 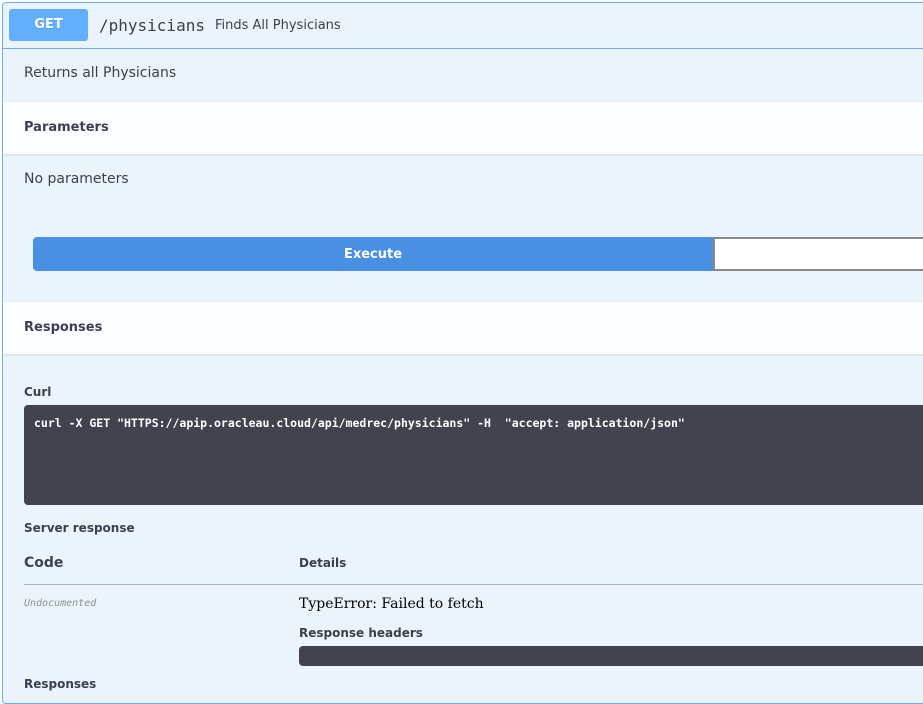 I want to click on parameters-header: Parameters, so click(x=463, y=128).